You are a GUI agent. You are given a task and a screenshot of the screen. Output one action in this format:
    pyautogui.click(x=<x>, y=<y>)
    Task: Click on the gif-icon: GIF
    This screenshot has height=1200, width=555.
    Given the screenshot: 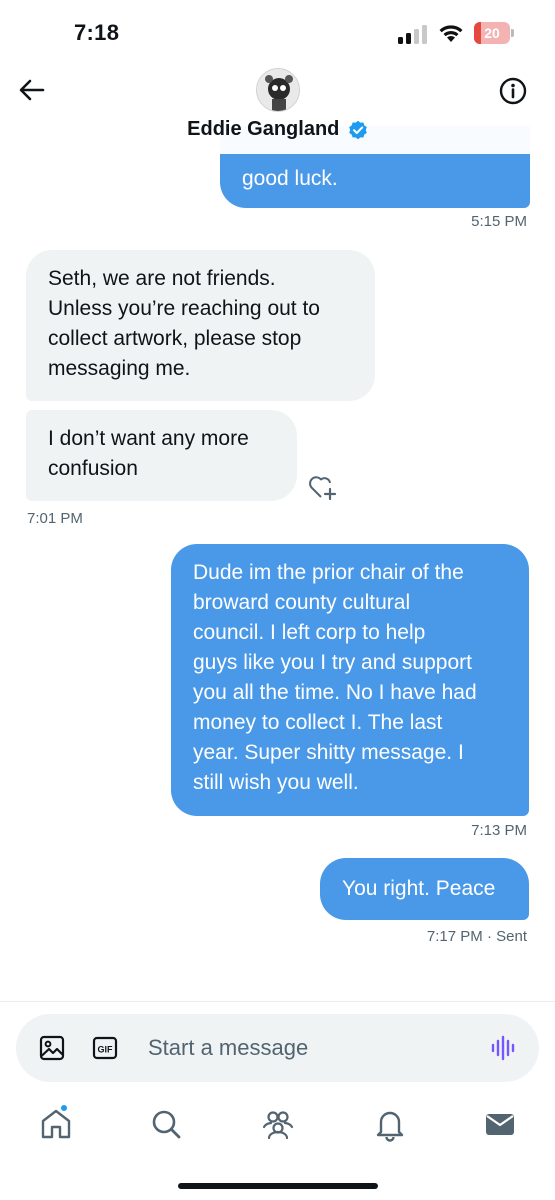 What is the action you would take?
    pyautogui.click(x=105, y=1048)
    